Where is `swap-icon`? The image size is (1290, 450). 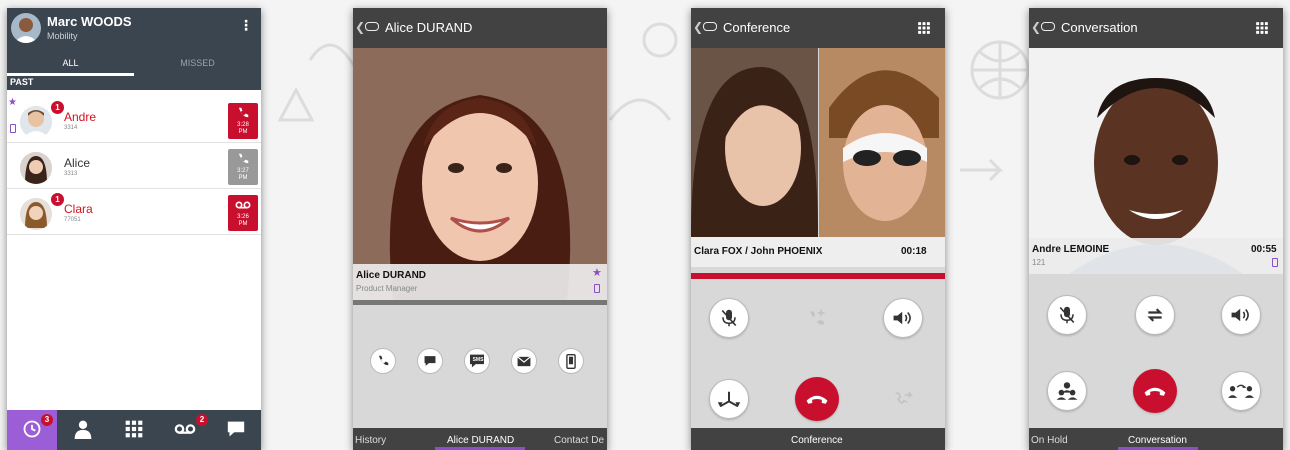
swap-icon is located at coordinates (1155, 315).